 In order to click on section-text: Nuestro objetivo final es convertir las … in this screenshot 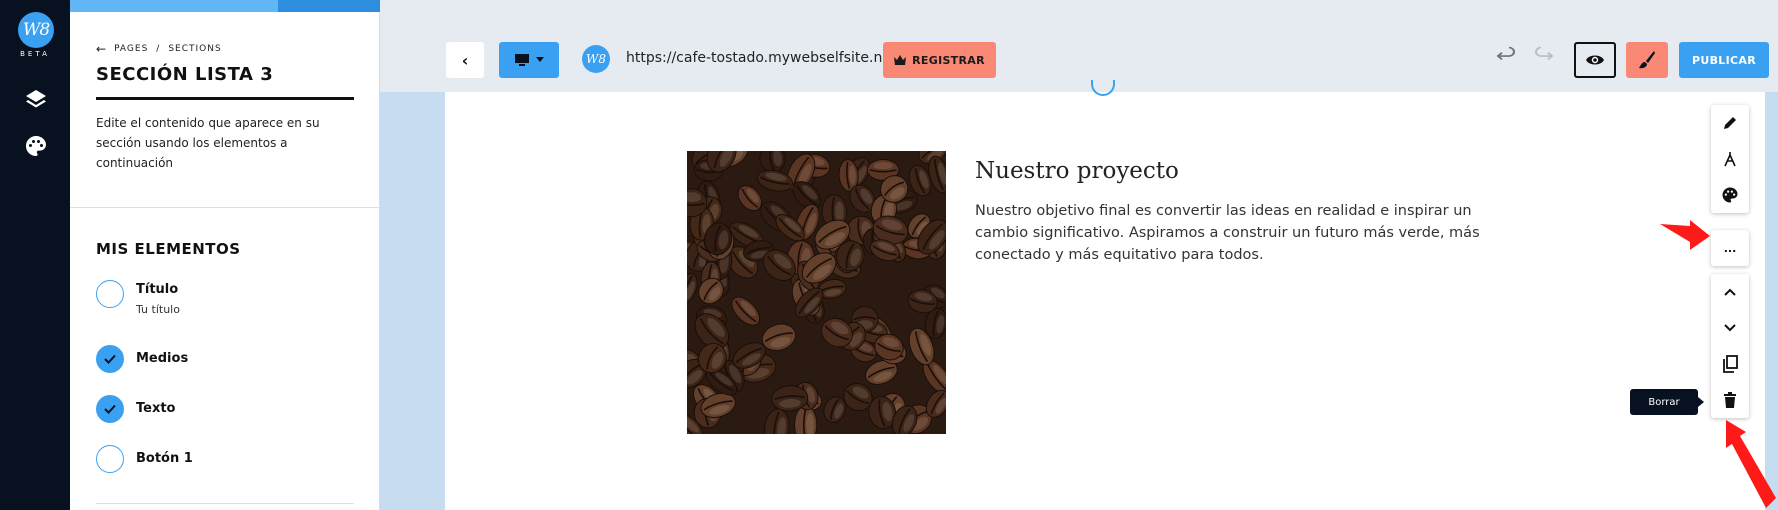, I will do `click(1240, 233)`.